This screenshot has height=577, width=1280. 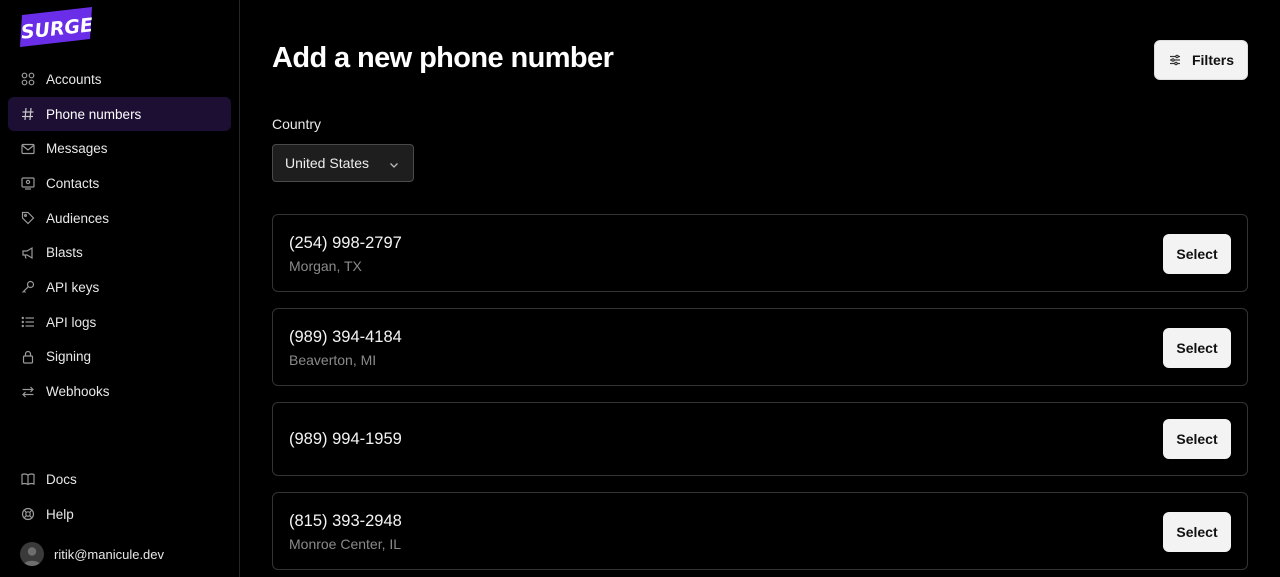 What do you see at coordinates (394, 164) in the screenshot?
I see `chevron-down-icon` at bounding box center [394, 164].